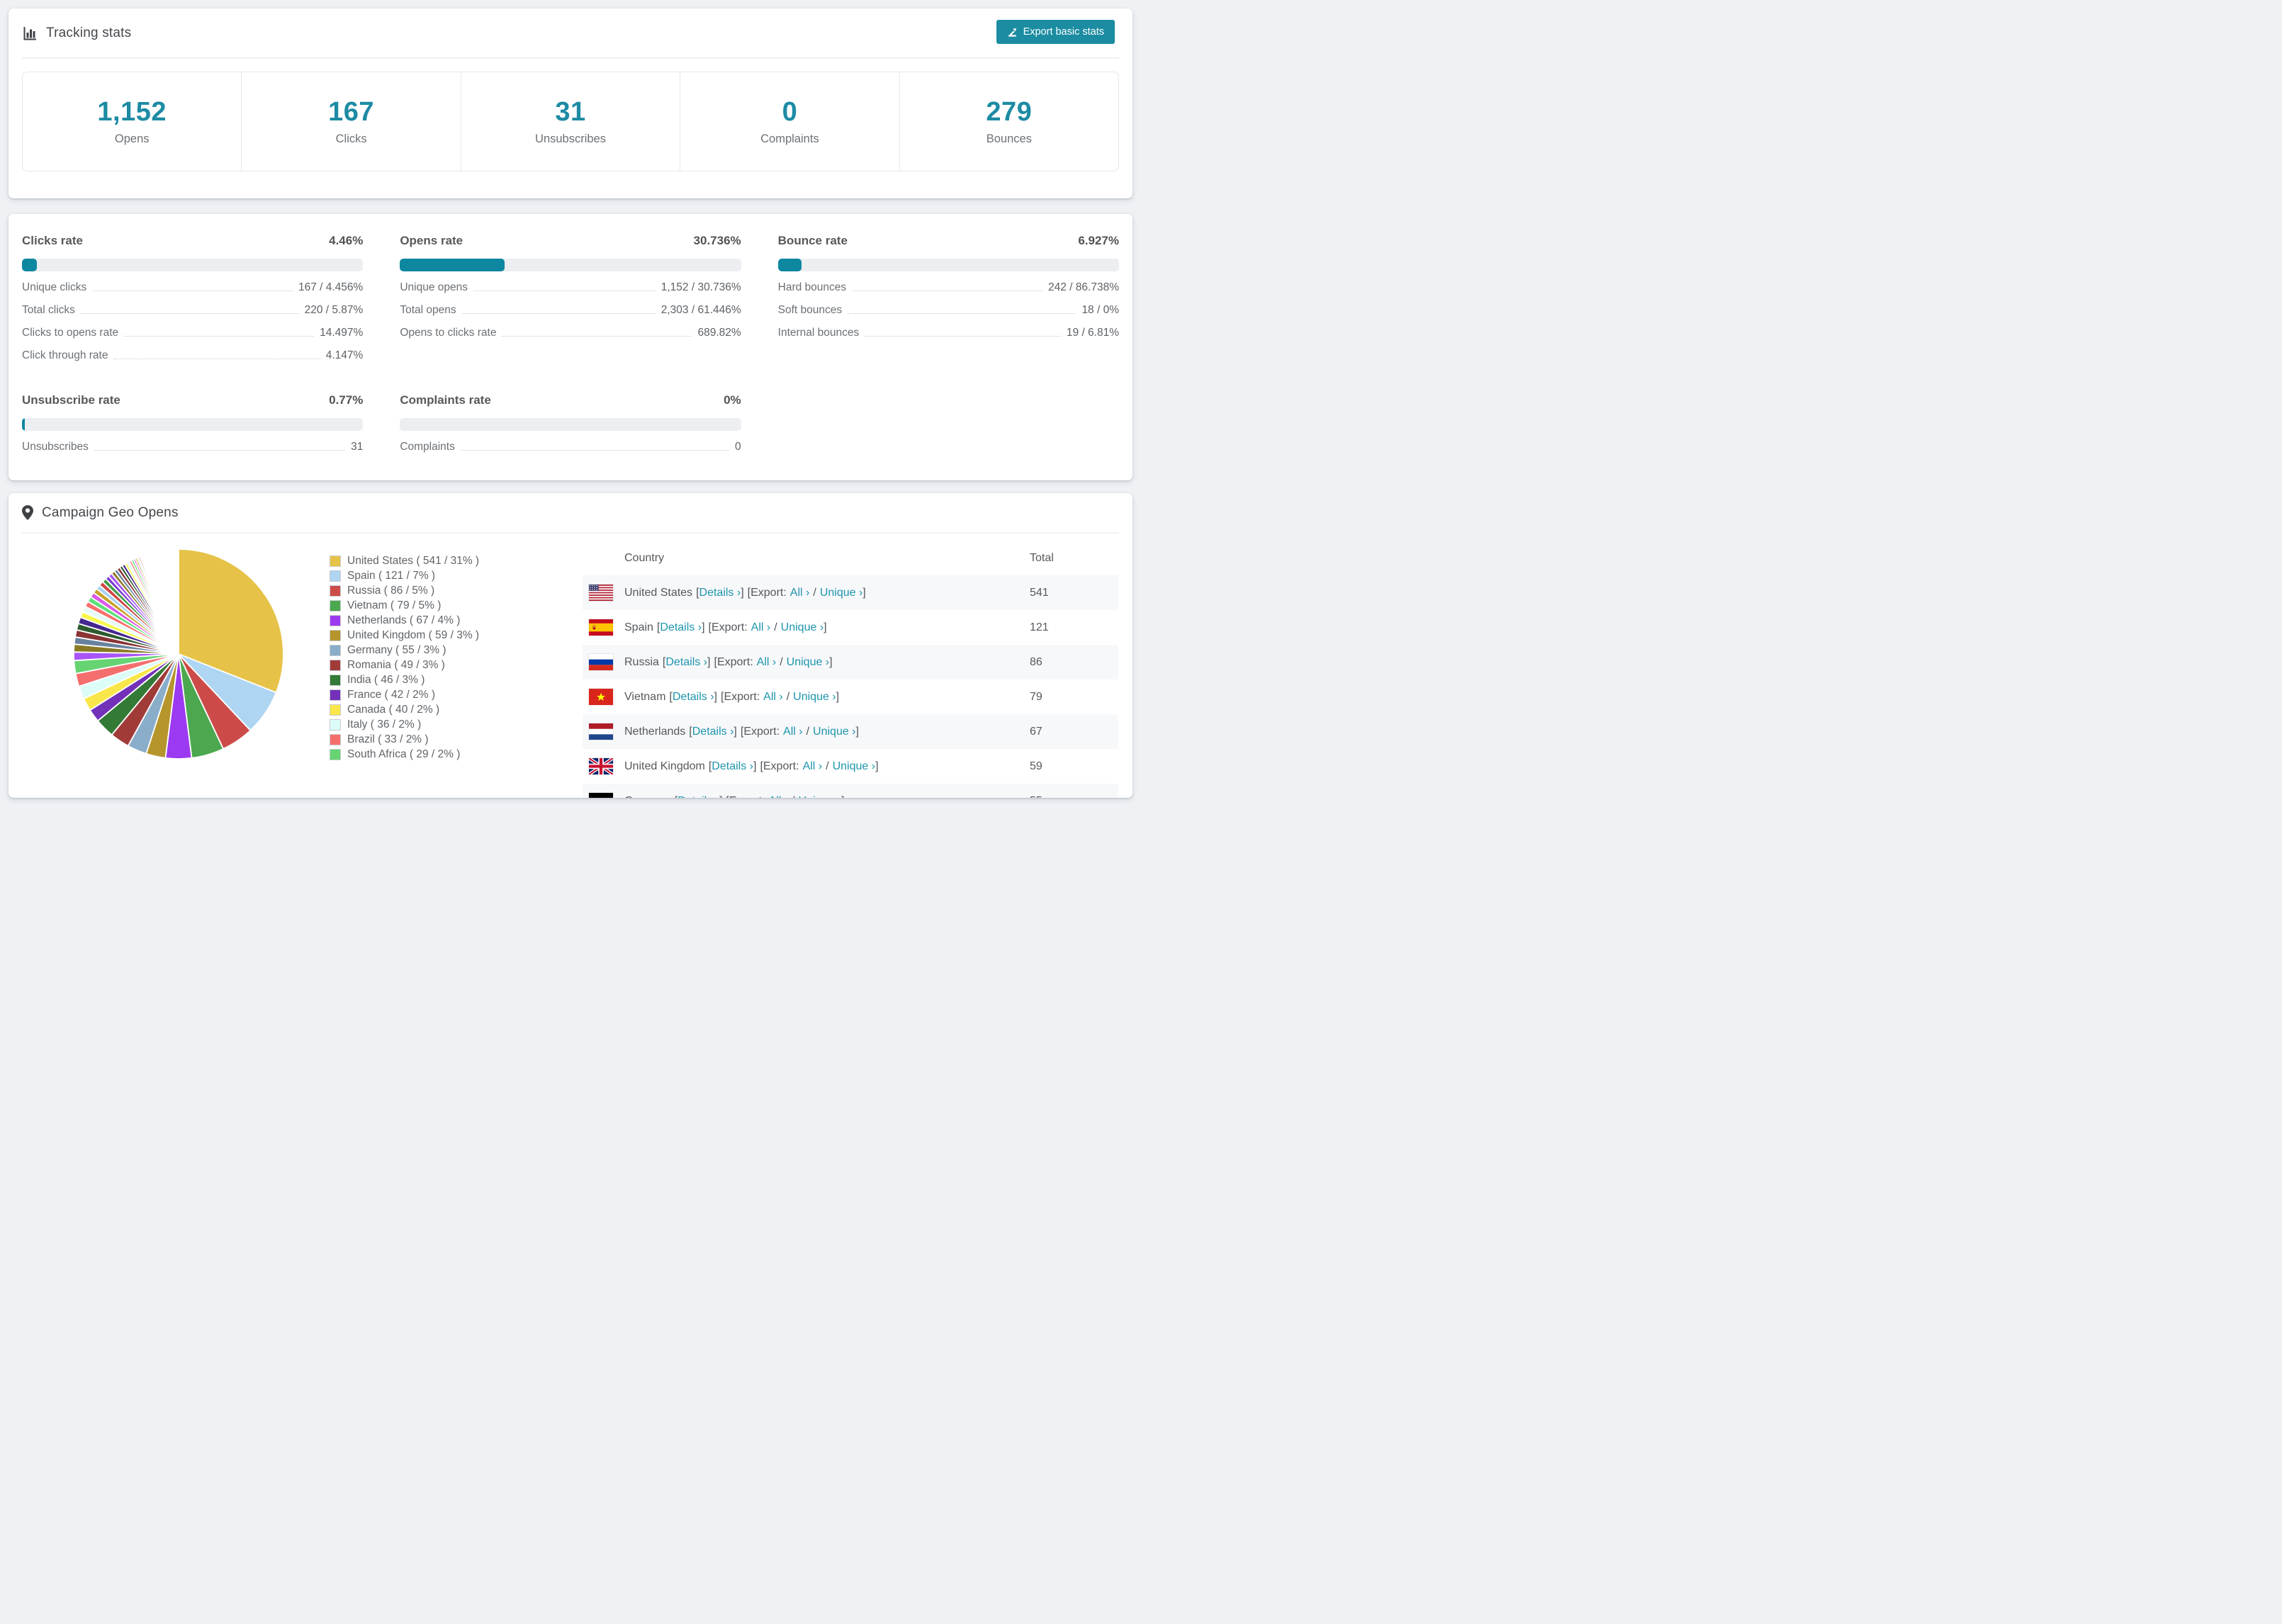 This screenshot has height=1624, width=2282. I want to click on rate-title: Clicks rate, so click(52, 240).